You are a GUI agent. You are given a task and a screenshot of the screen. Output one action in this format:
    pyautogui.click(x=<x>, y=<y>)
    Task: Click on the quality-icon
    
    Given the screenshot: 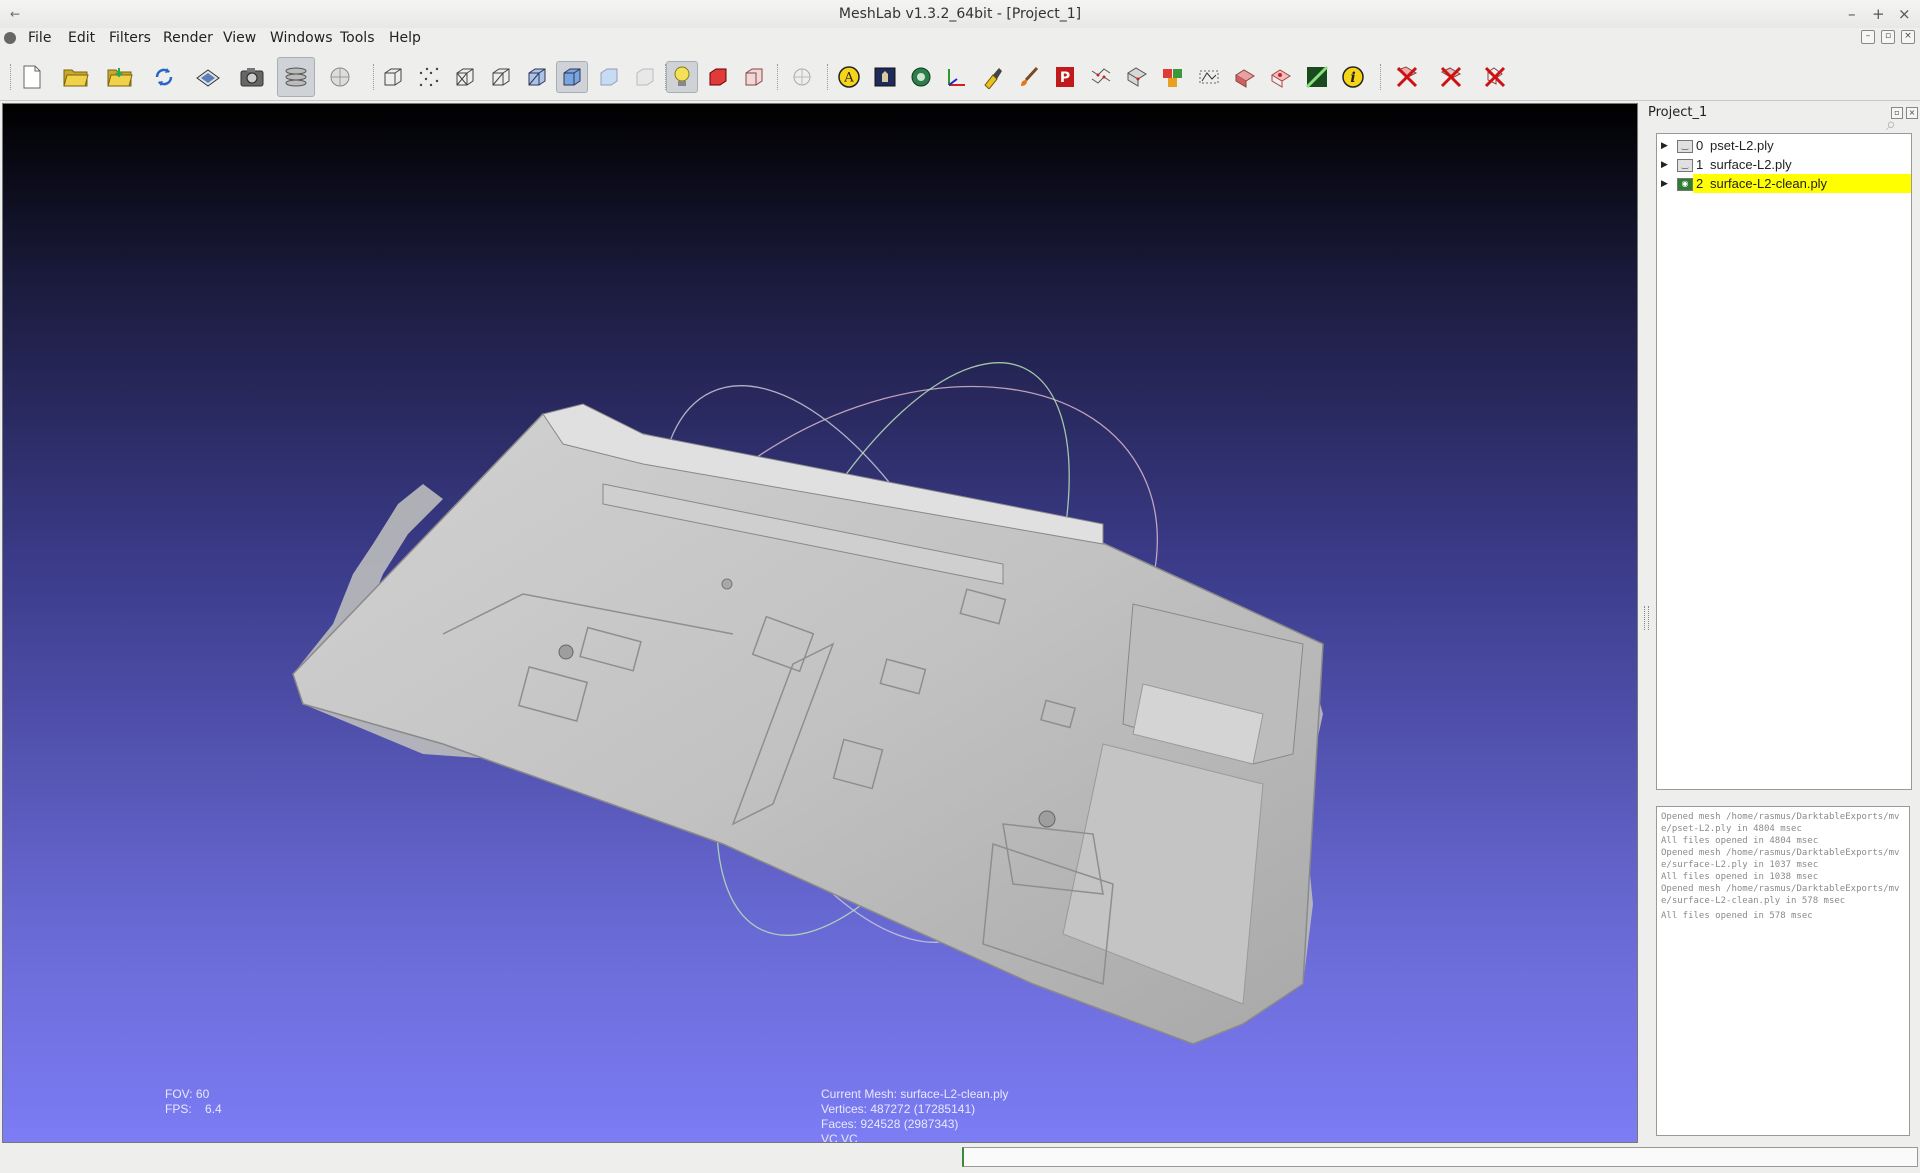 What is the action you would take?
    pyautogui.click(x=1317, y=77)
    